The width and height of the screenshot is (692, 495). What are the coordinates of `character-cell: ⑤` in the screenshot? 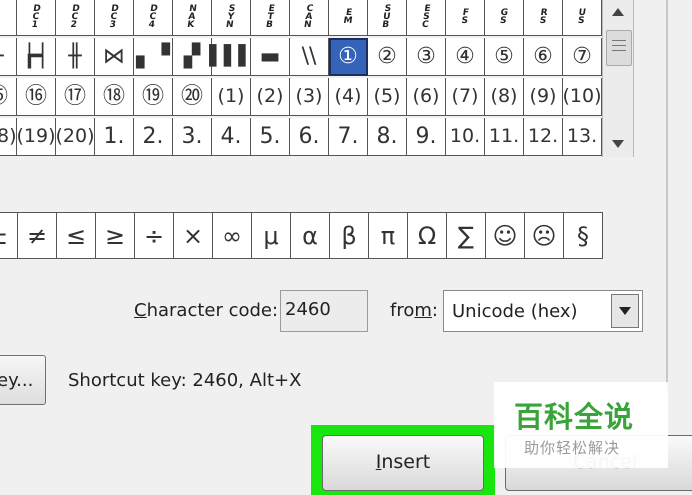 It's located at (504, 57).